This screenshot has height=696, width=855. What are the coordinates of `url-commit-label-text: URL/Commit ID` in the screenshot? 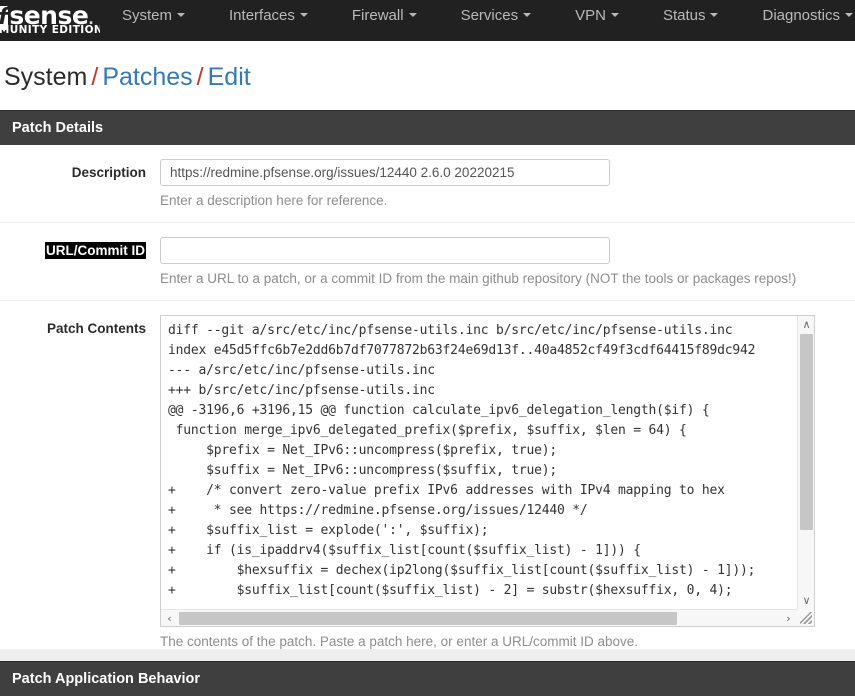 It's located at (95, 250).